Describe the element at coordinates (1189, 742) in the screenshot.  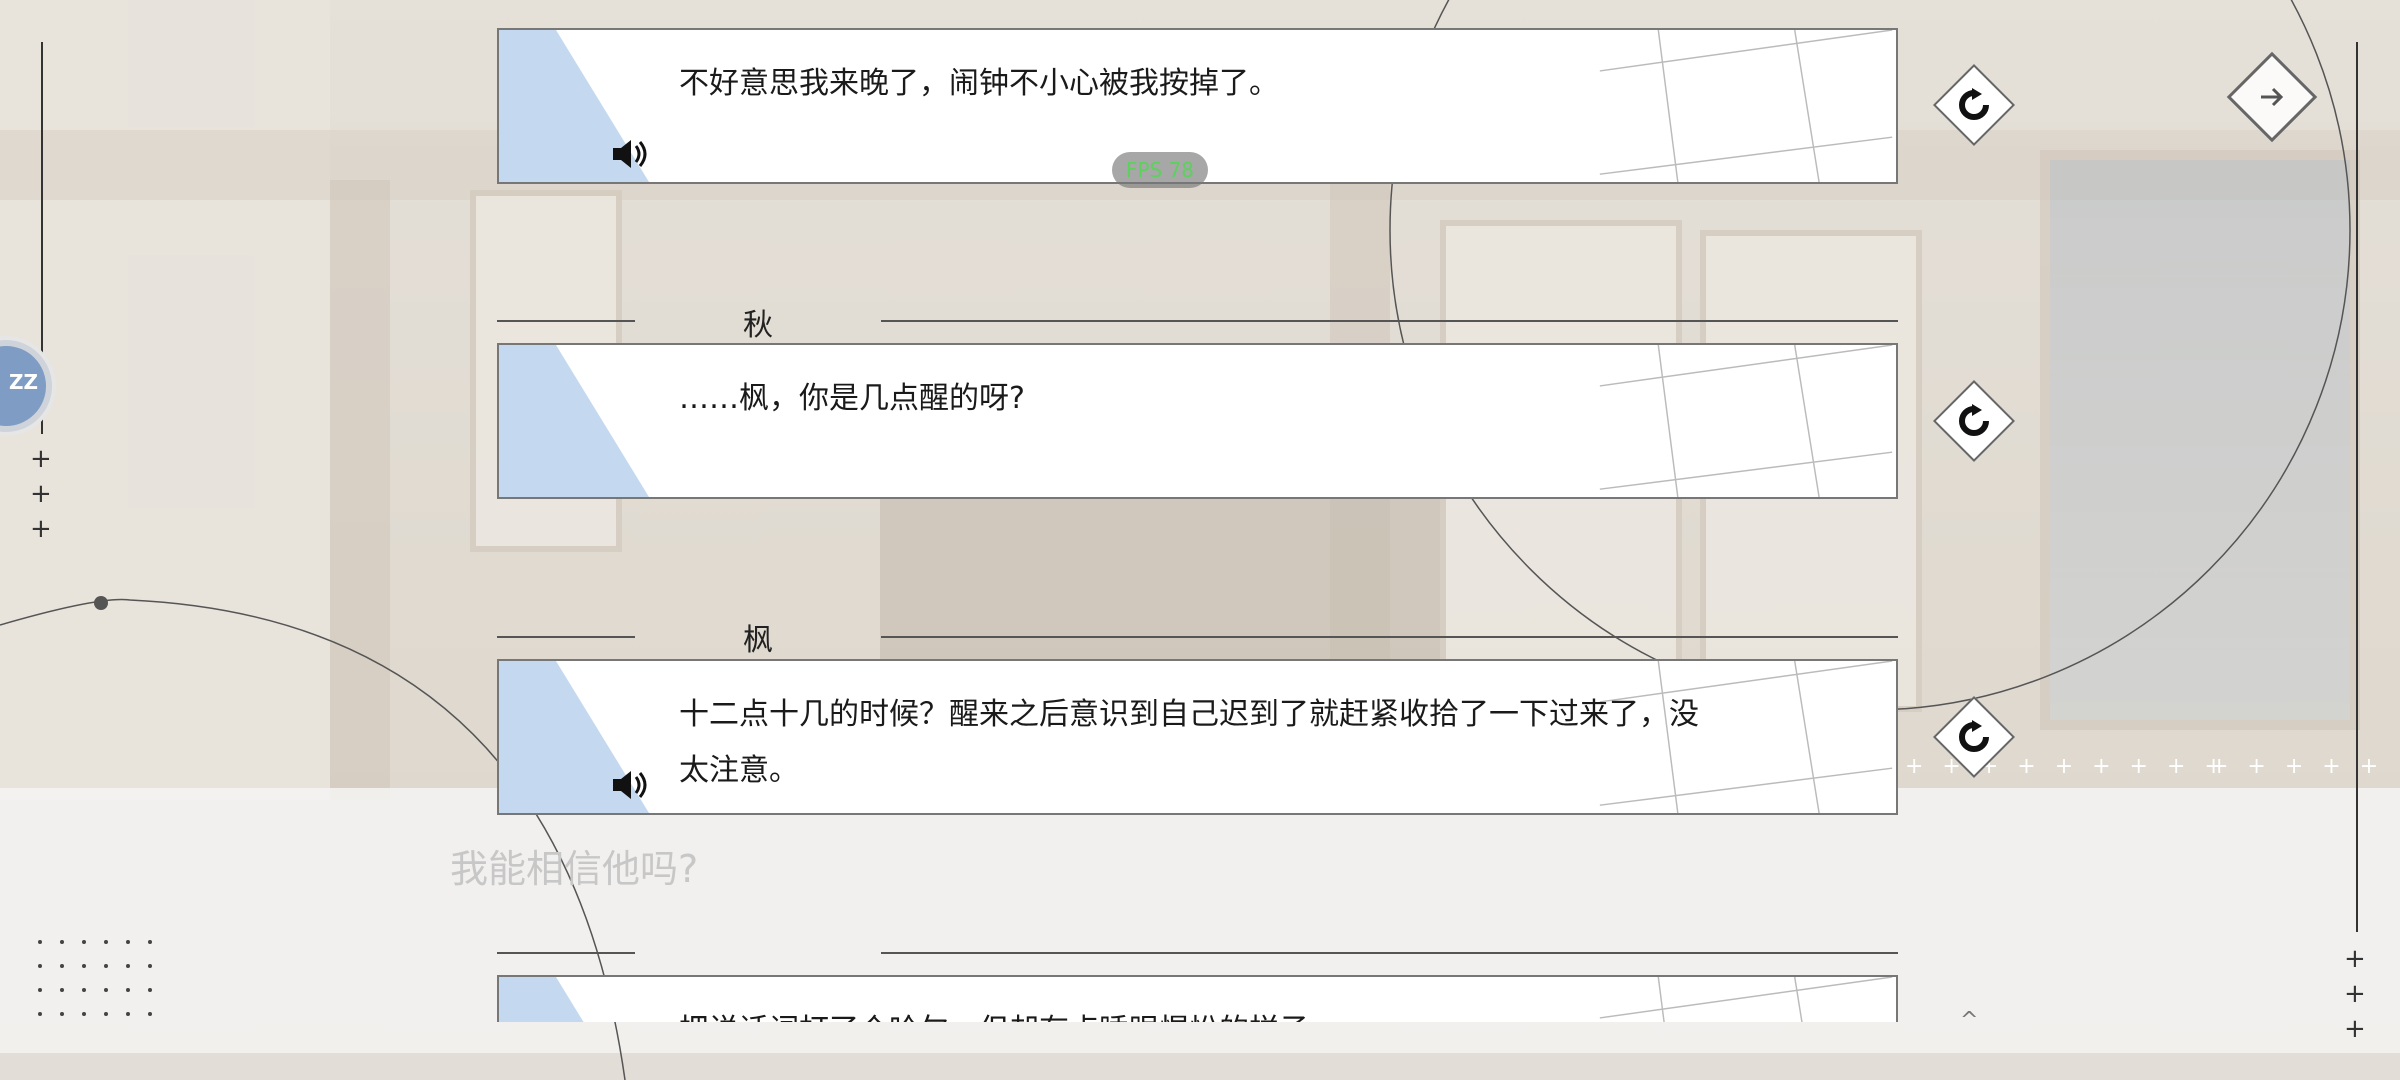
I see `log-text: 十二点十几的时候？醒来之后意识到自己迟到了就赶紧收拾了一下过来了，没太注意。` at that location.